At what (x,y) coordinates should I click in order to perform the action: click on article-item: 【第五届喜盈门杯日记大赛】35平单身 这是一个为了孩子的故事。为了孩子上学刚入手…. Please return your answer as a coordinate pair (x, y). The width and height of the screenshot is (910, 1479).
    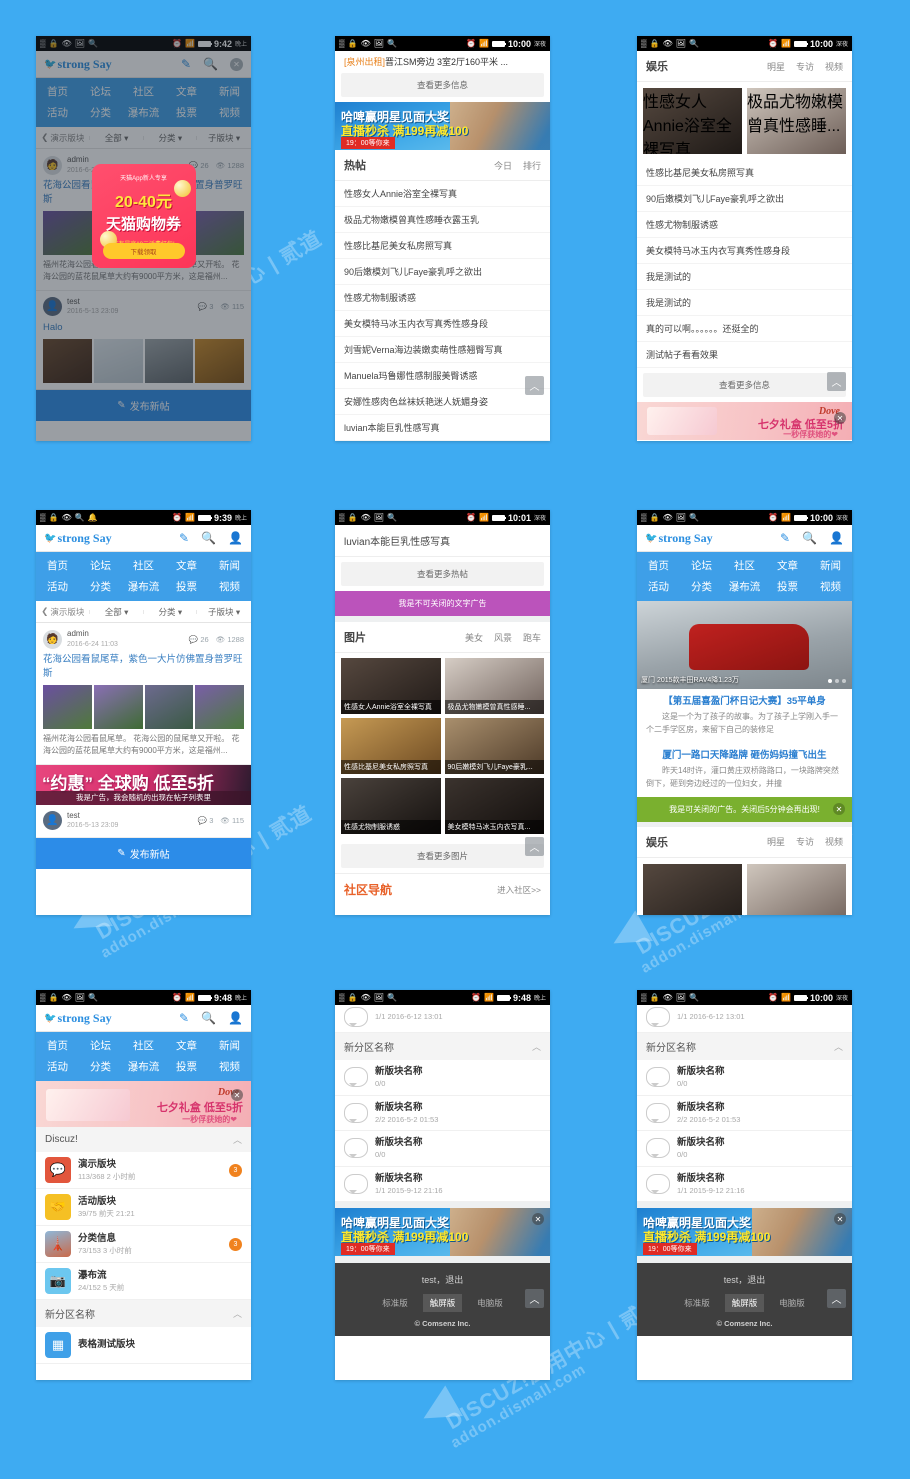
    Looking at the image, I should click on (744, 716).